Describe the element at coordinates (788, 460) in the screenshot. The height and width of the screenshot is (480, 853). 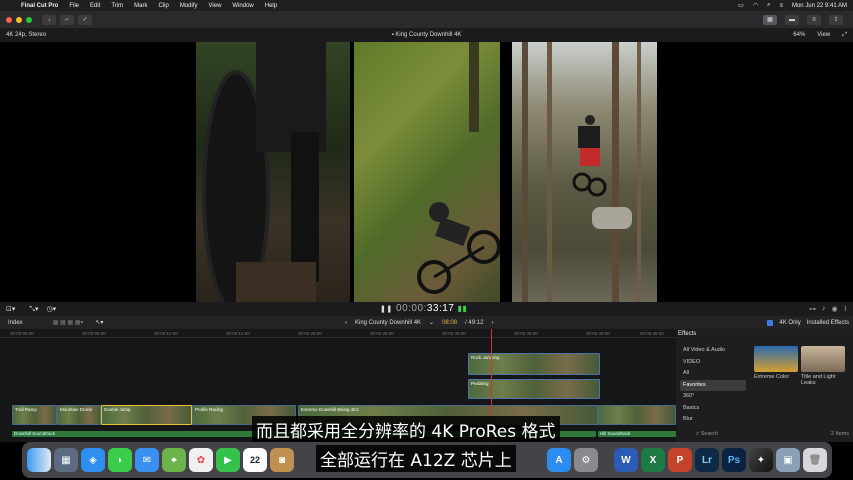
I see `preview-icon: ▣` at that location.